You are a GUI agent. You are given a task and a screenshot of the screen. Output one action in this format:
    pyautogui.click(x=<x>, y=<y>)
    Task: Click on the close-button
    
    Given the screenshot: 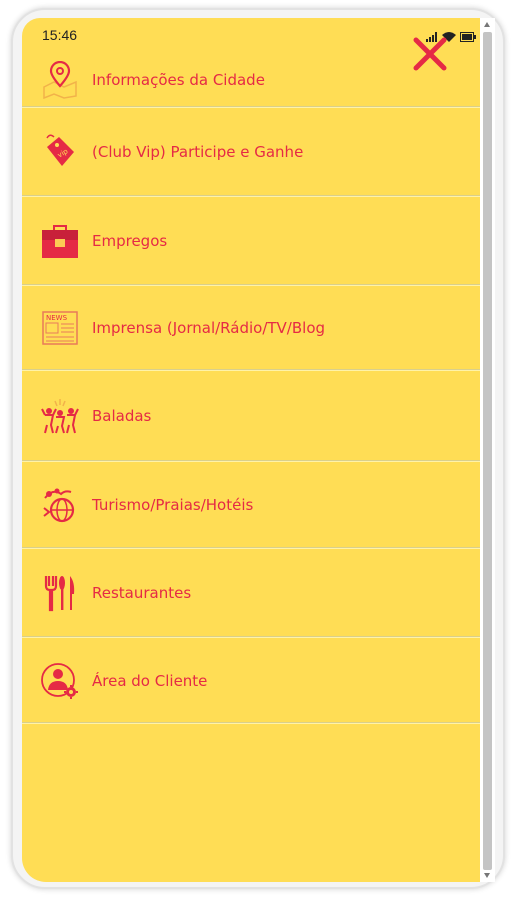 What is the action you would take?
    pyautogui.click(x=430, y=54)
    